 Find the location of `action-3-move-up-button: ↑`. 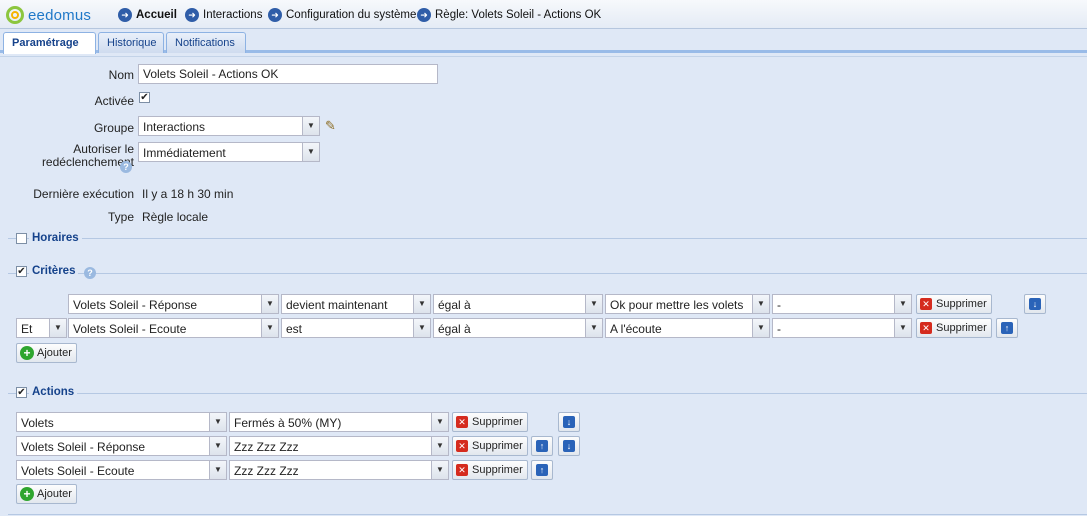

action-3-move-up-button: ↑ is located at coordinates (542, 470).